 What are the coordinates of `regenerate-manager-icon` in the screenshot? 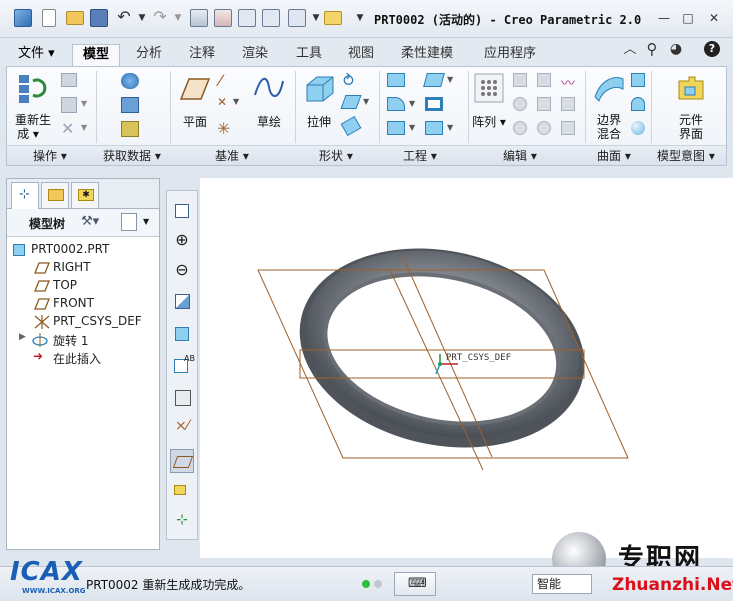 It's located at (223, 18).